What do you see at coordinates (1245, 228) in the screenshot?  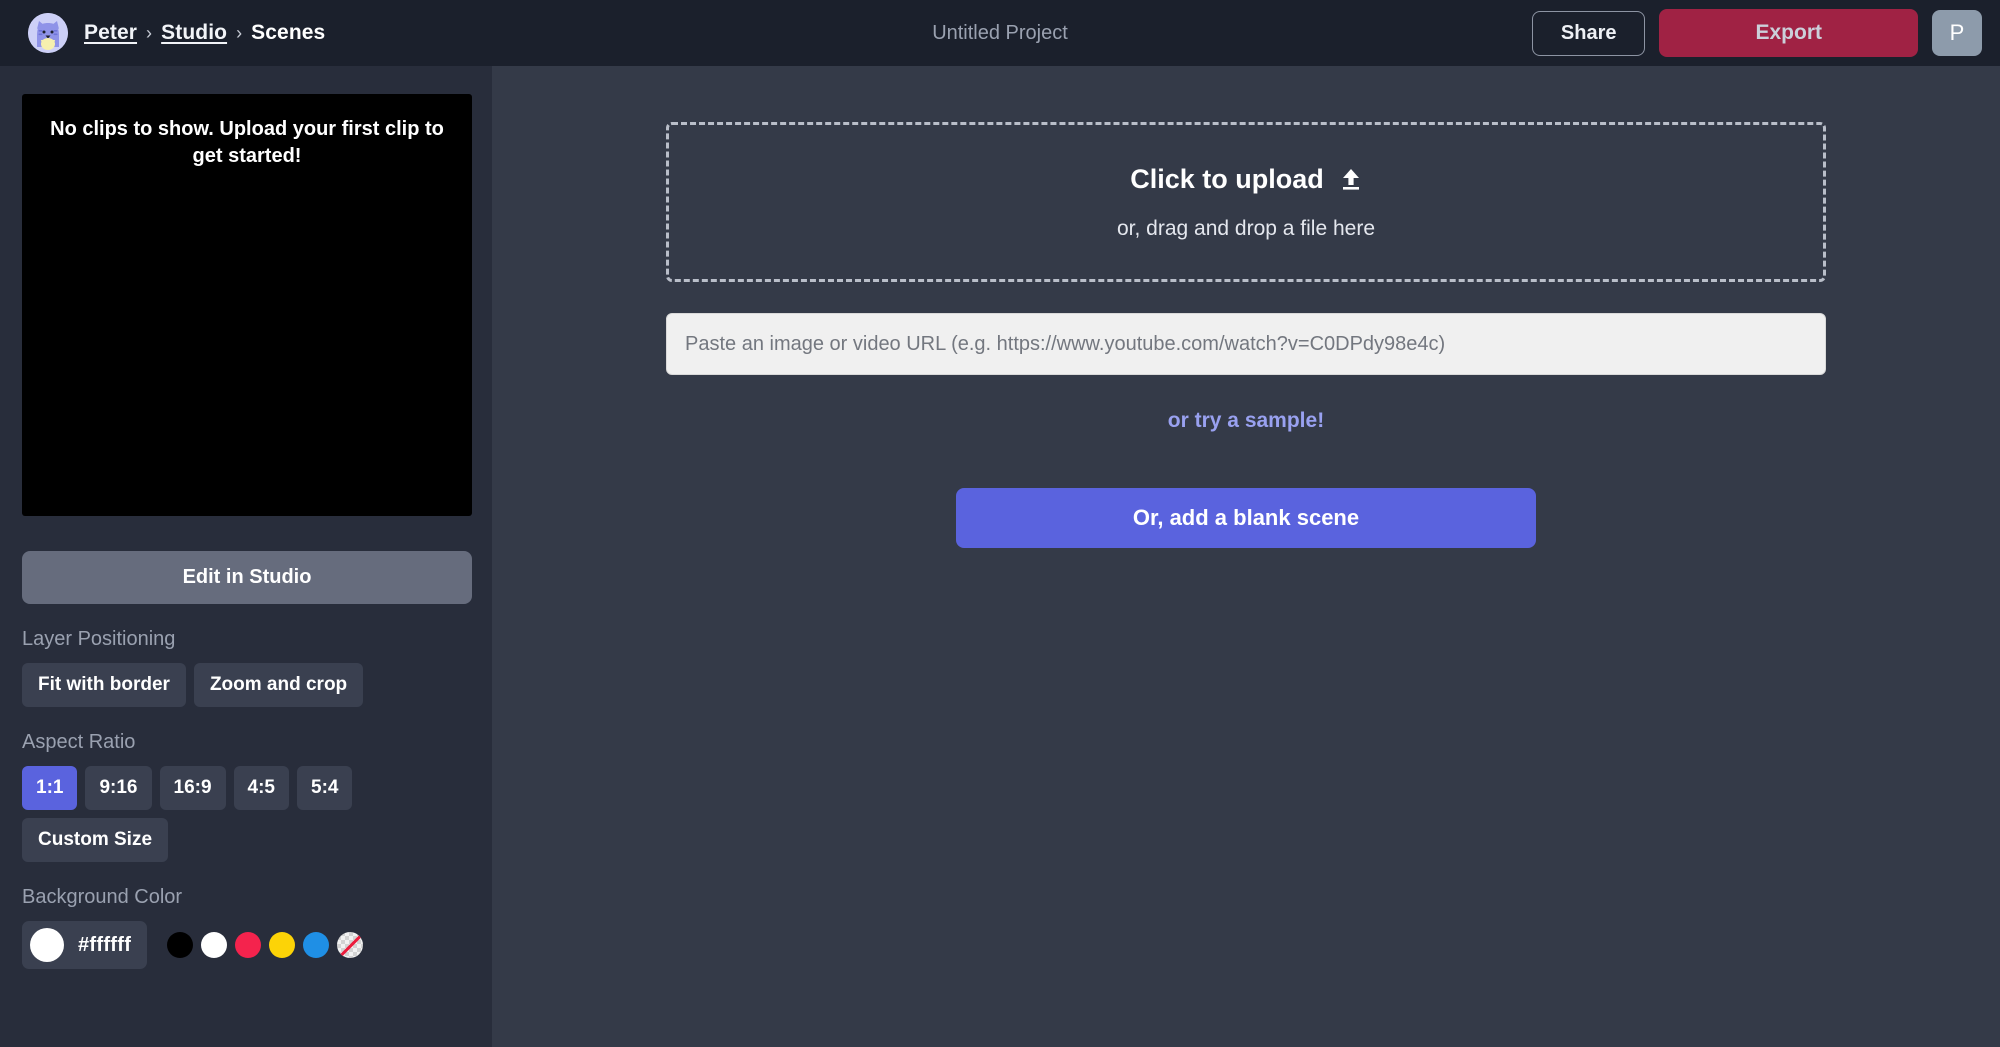 I see `dropzone-subtitle: or, drag and drop a file here` at bounding box center [1245, 228].